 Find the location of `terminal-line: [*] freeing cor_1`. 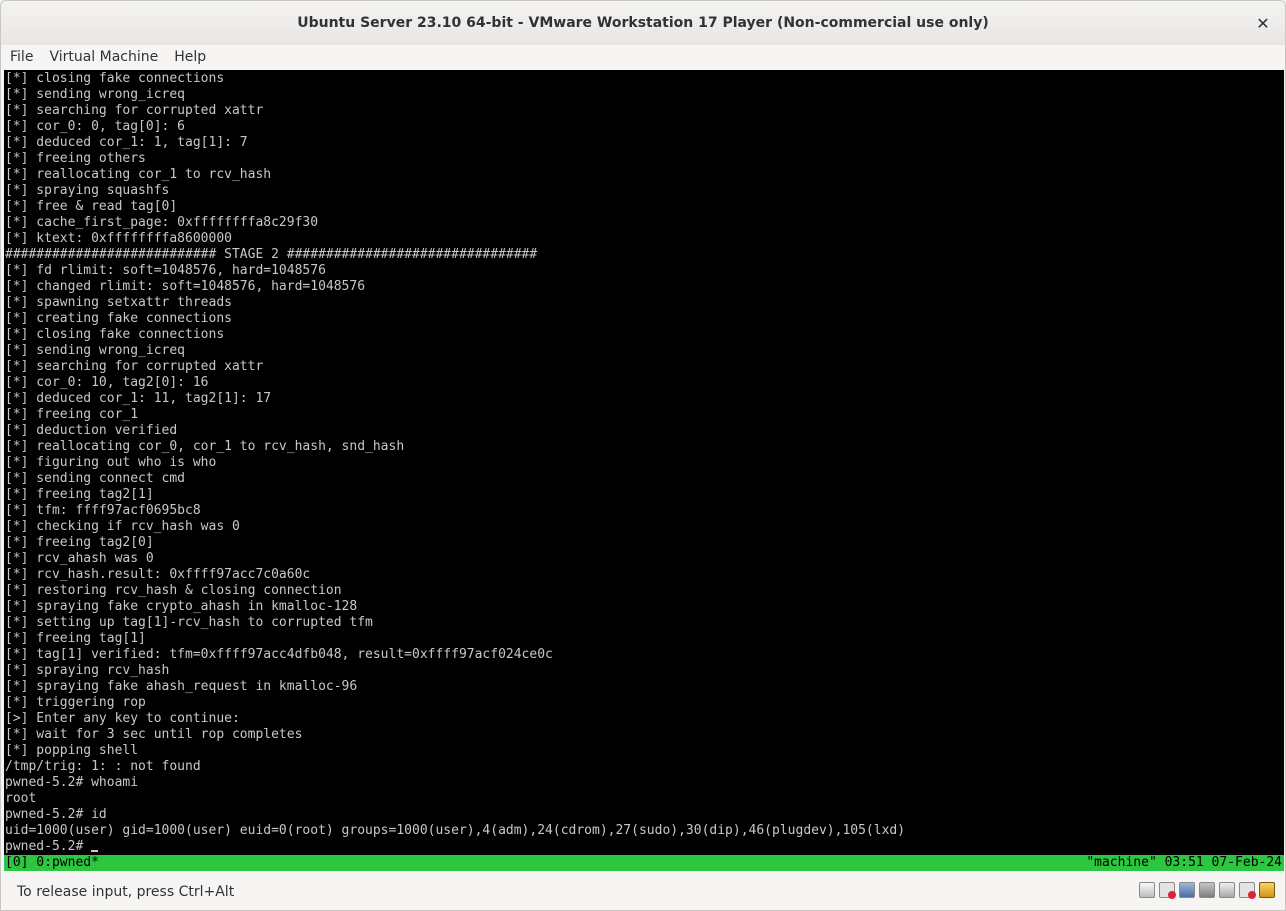

terminal-line: [*] freeing cor_1 is located at coordinates (72, 414).